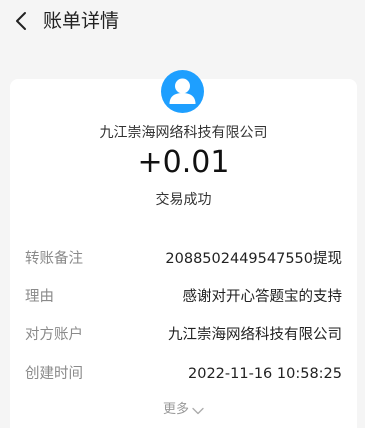 The width and height of the screenshot is (365, 428). Describe the element at coordinates (39, 297) in the screenshot. I see `detail-label: 理由` at that location.